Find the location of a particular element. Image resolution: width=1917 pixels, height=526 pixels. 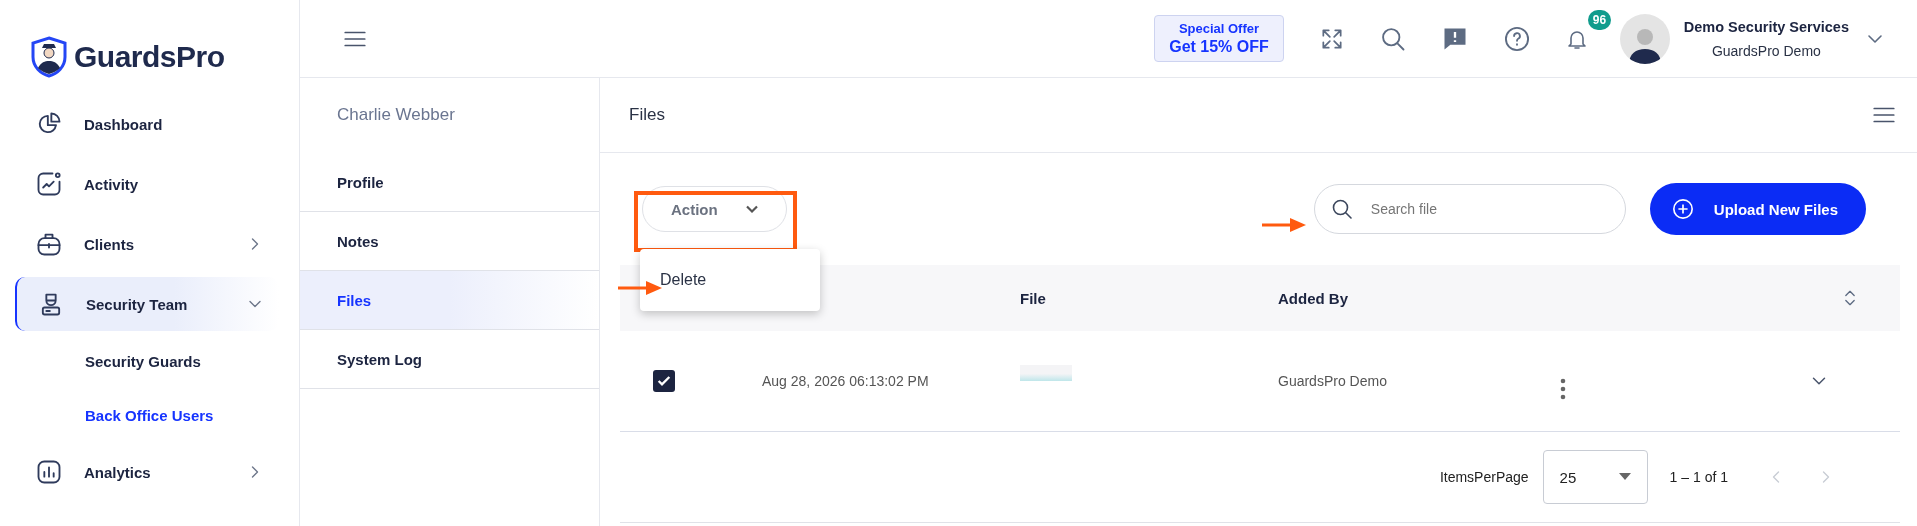

table-cell-text: Aug 28, 2026 06:13:02 PM is located at coordinates (846, 381).